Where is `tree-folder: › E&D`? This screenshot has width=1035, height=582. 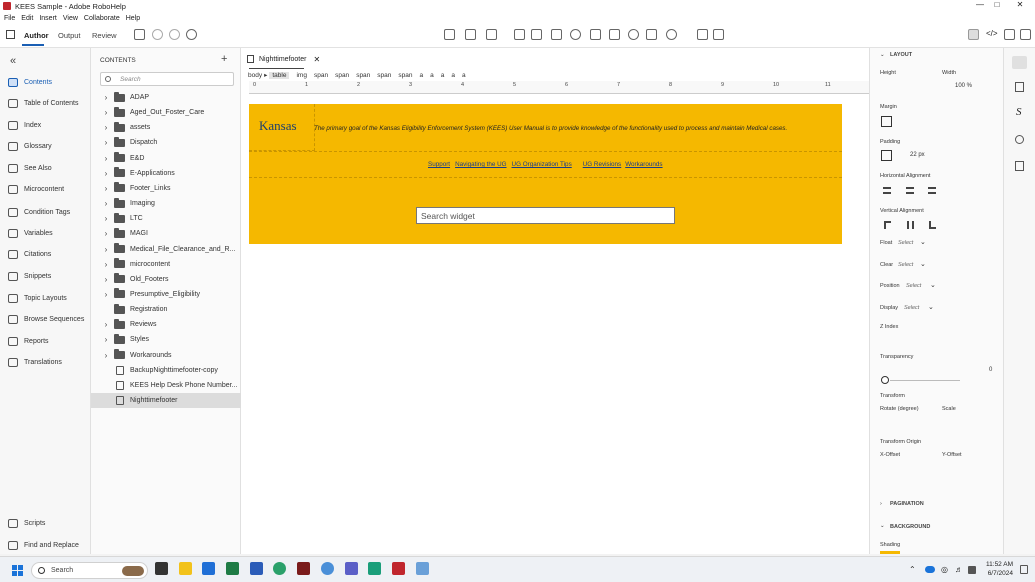
tree-folder: › E&D is located at coordinates (166, 158).